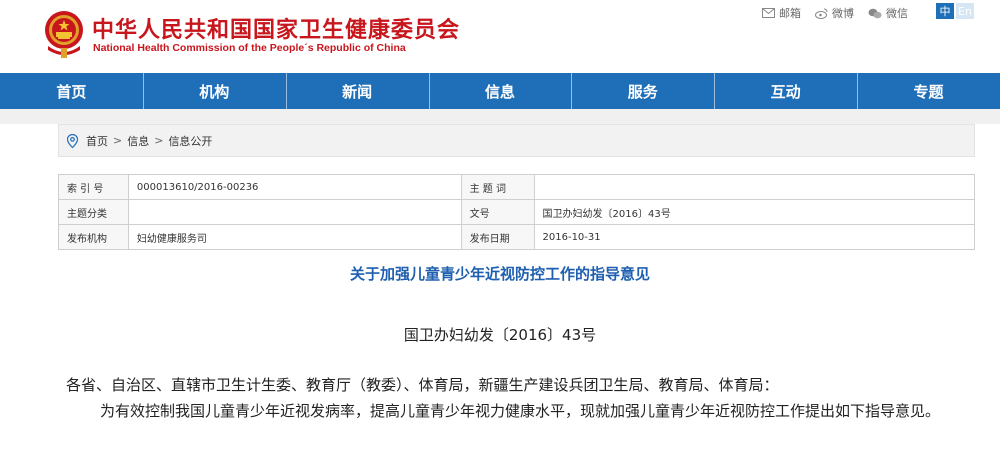  What do you see at coordinates (71, 91) in the screenshot?
I see `nav-item-home: 首页` at bounding box center [71, 91].